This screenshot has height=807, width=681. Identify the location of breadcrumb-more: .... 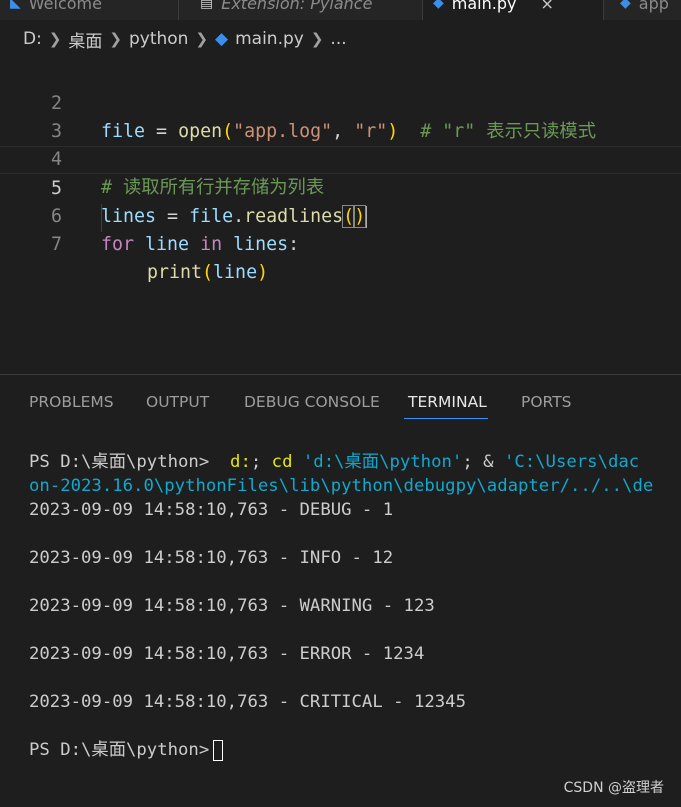
(338, 39).